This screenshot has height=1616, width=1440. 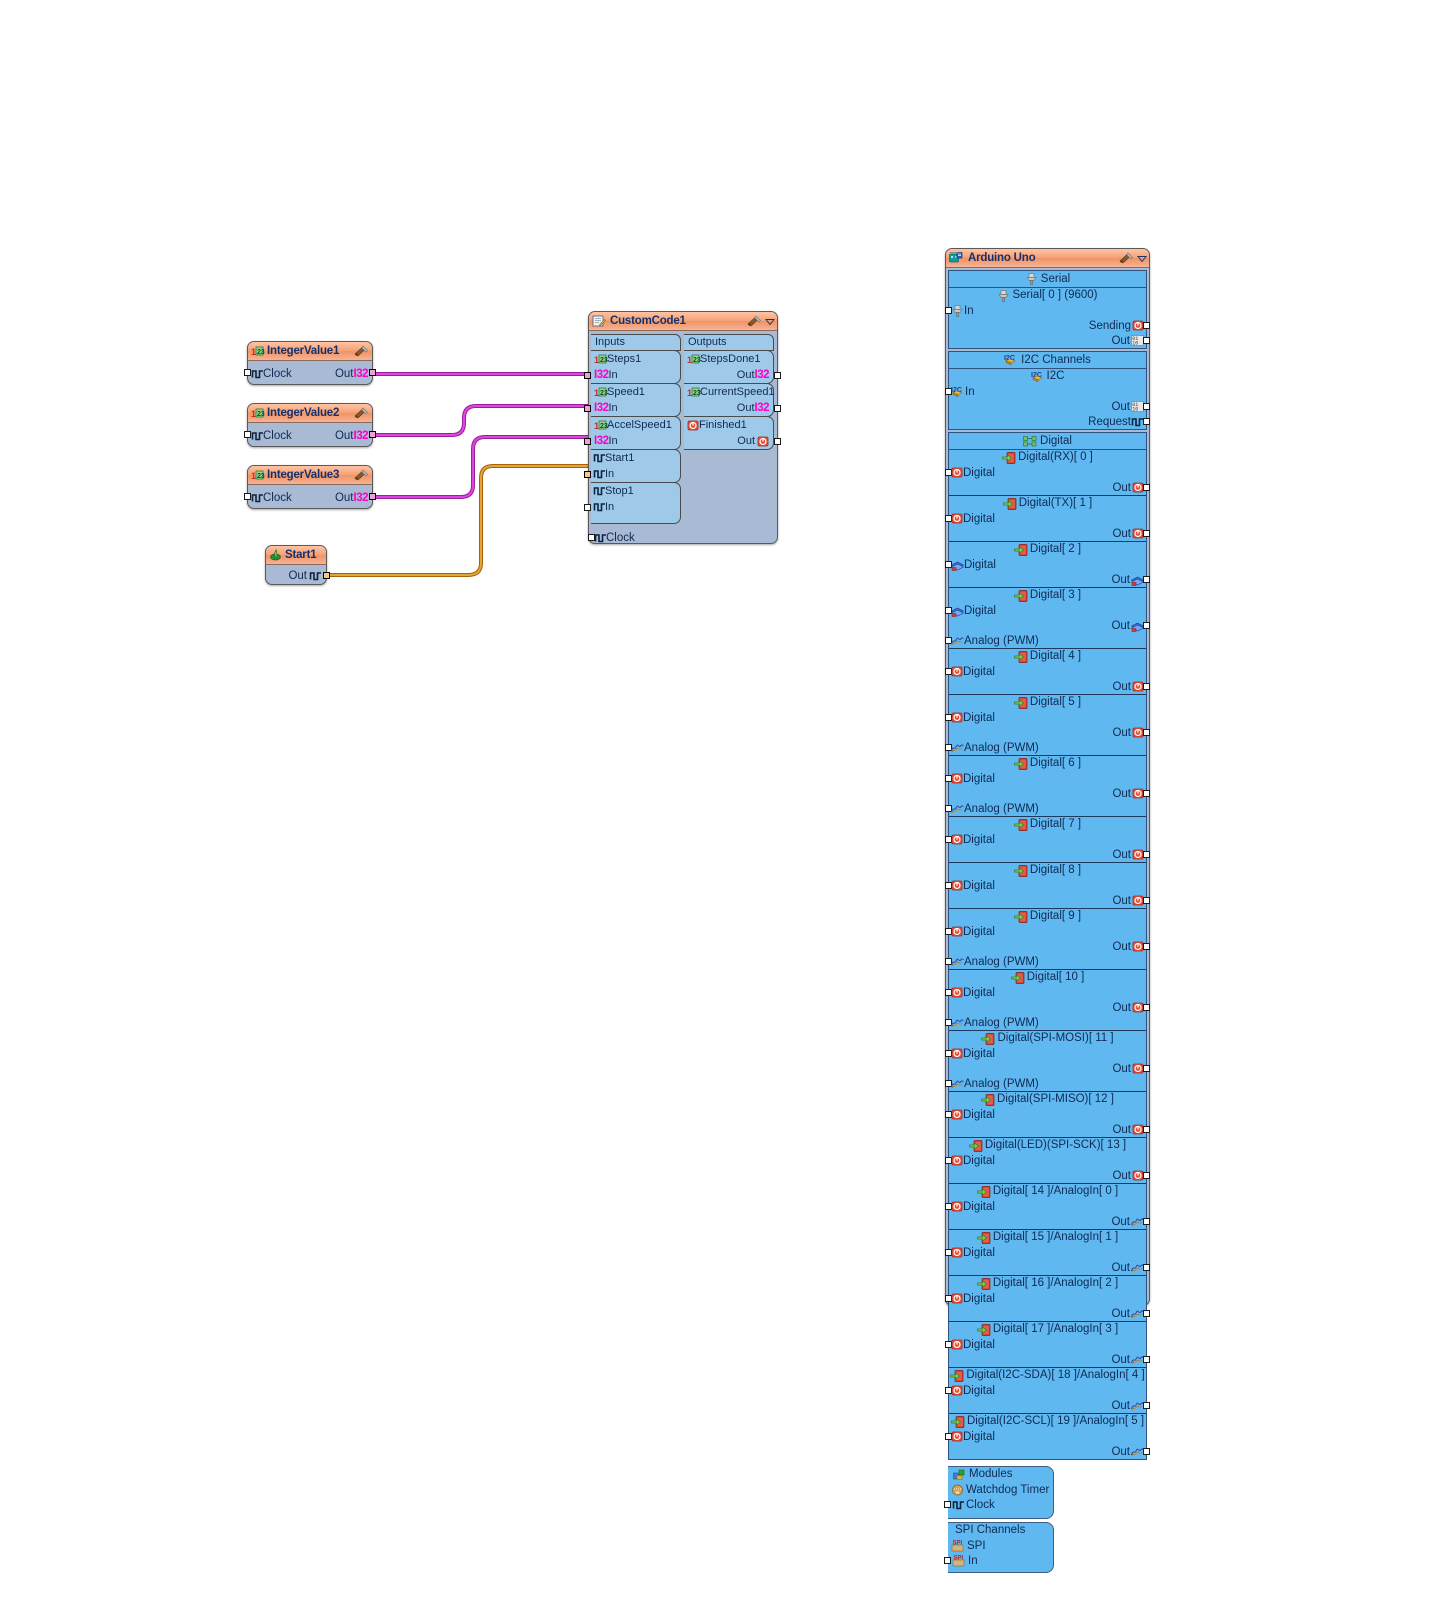 What do you see at coordinates (1047, 786) in the screenshot?
I see `arduino-channel: Digital[ 6 ] Digital Out Analog (PWM)` at bounding box center [1047, 786].